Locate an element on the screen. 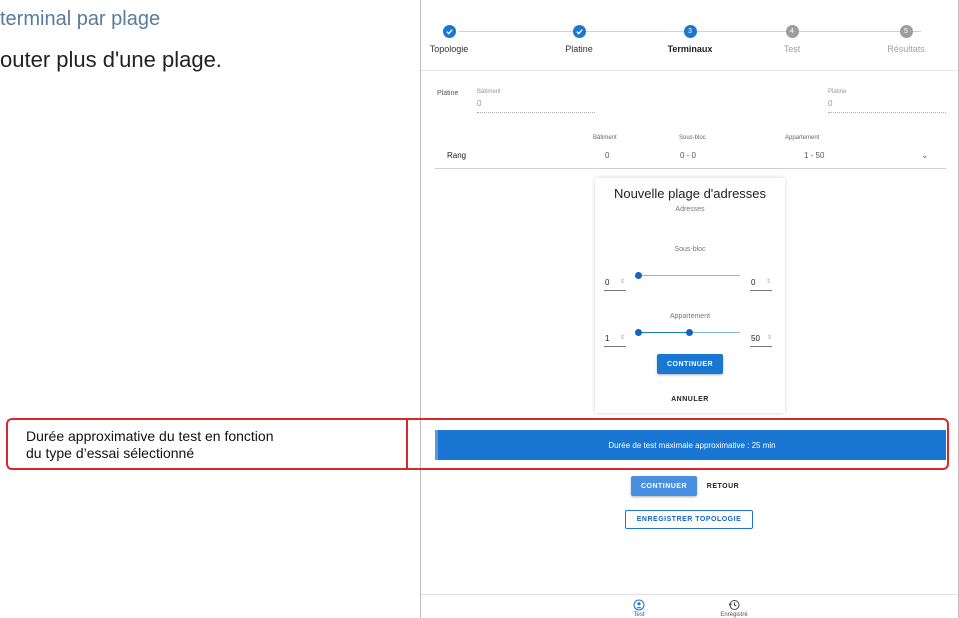  step-test: 4 Test is located at coordinates (792, 39).